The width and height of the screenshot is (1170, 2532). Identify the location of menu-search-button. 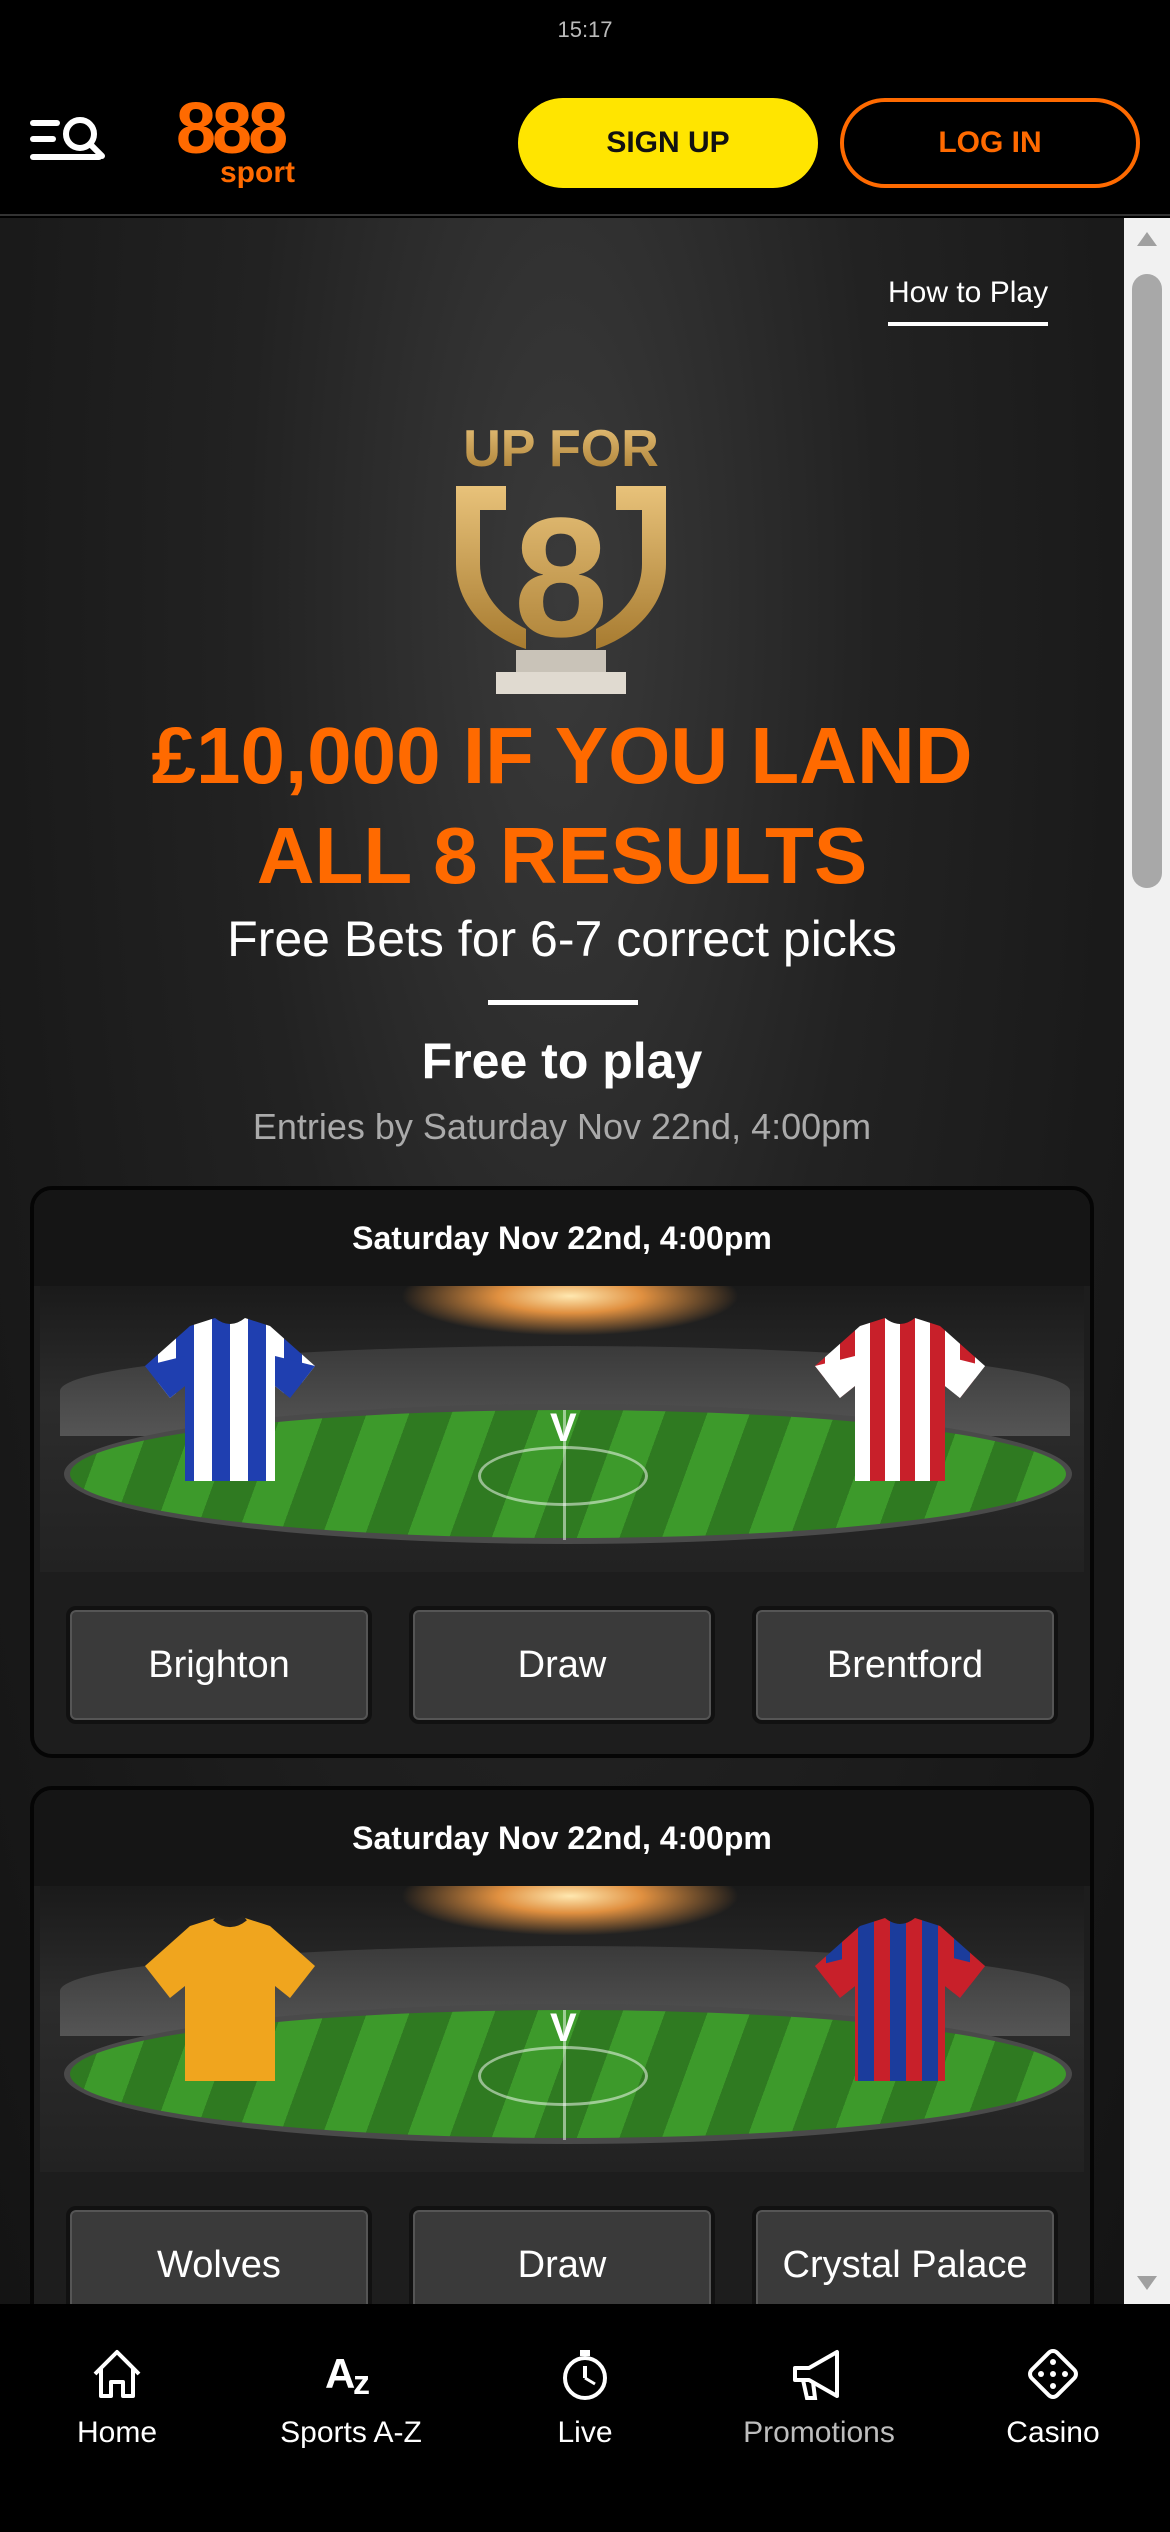
(68, 142).